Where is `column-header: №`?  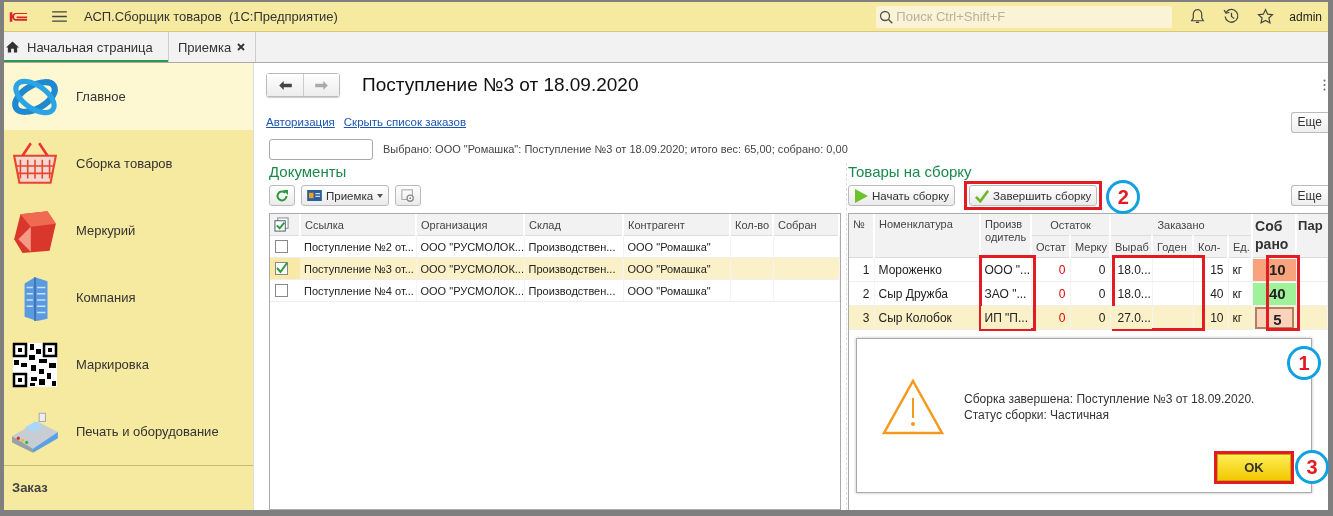
column-header: № is located at coordinates (861, 236).